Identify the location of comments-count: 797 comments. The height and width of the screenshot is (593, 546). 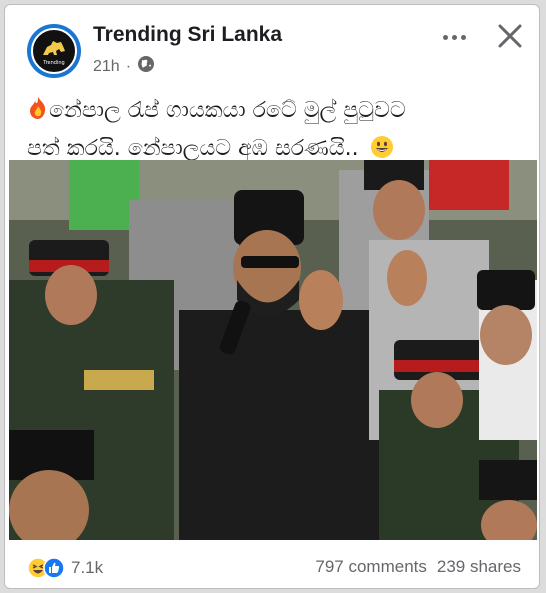
(371, 567).